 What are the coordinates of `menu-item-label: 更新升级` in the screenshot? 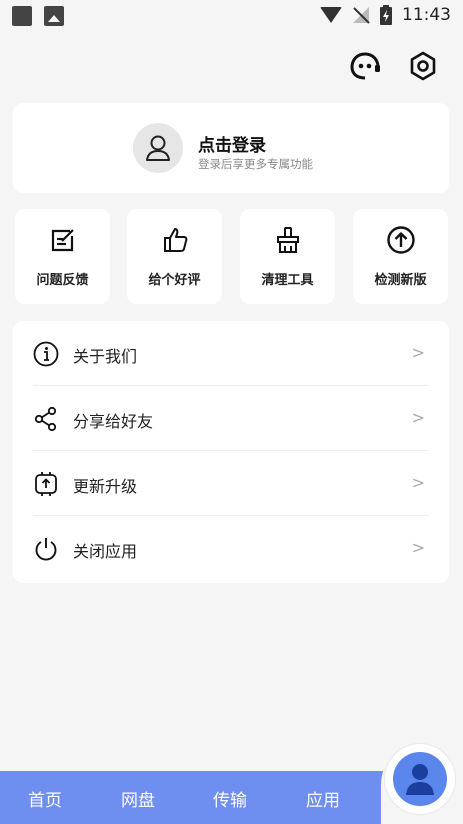 It's located at (105, 486).